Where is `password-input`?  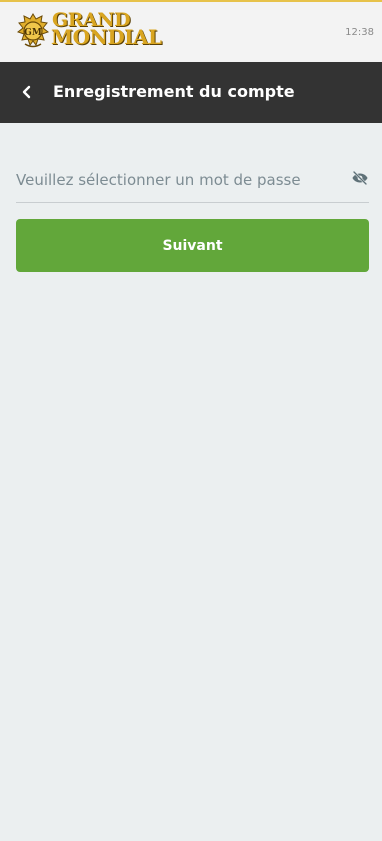
password-input is located at coordinates (176, 180).